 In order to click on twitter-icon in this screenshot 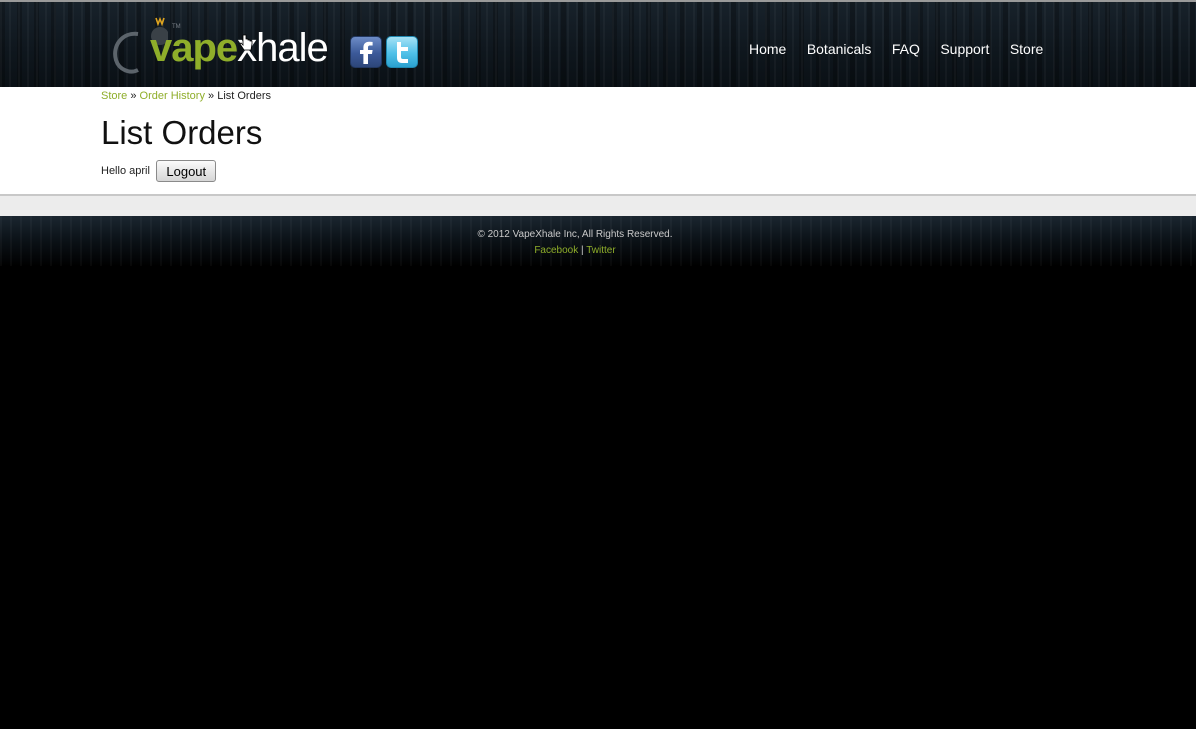, I will do `click(402, 52)`.